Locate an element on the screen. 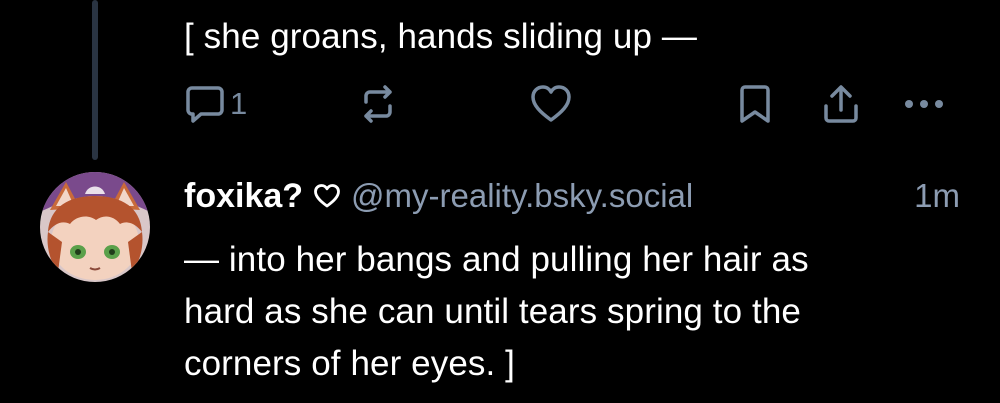  avatar is located at coordinates (95, 227).